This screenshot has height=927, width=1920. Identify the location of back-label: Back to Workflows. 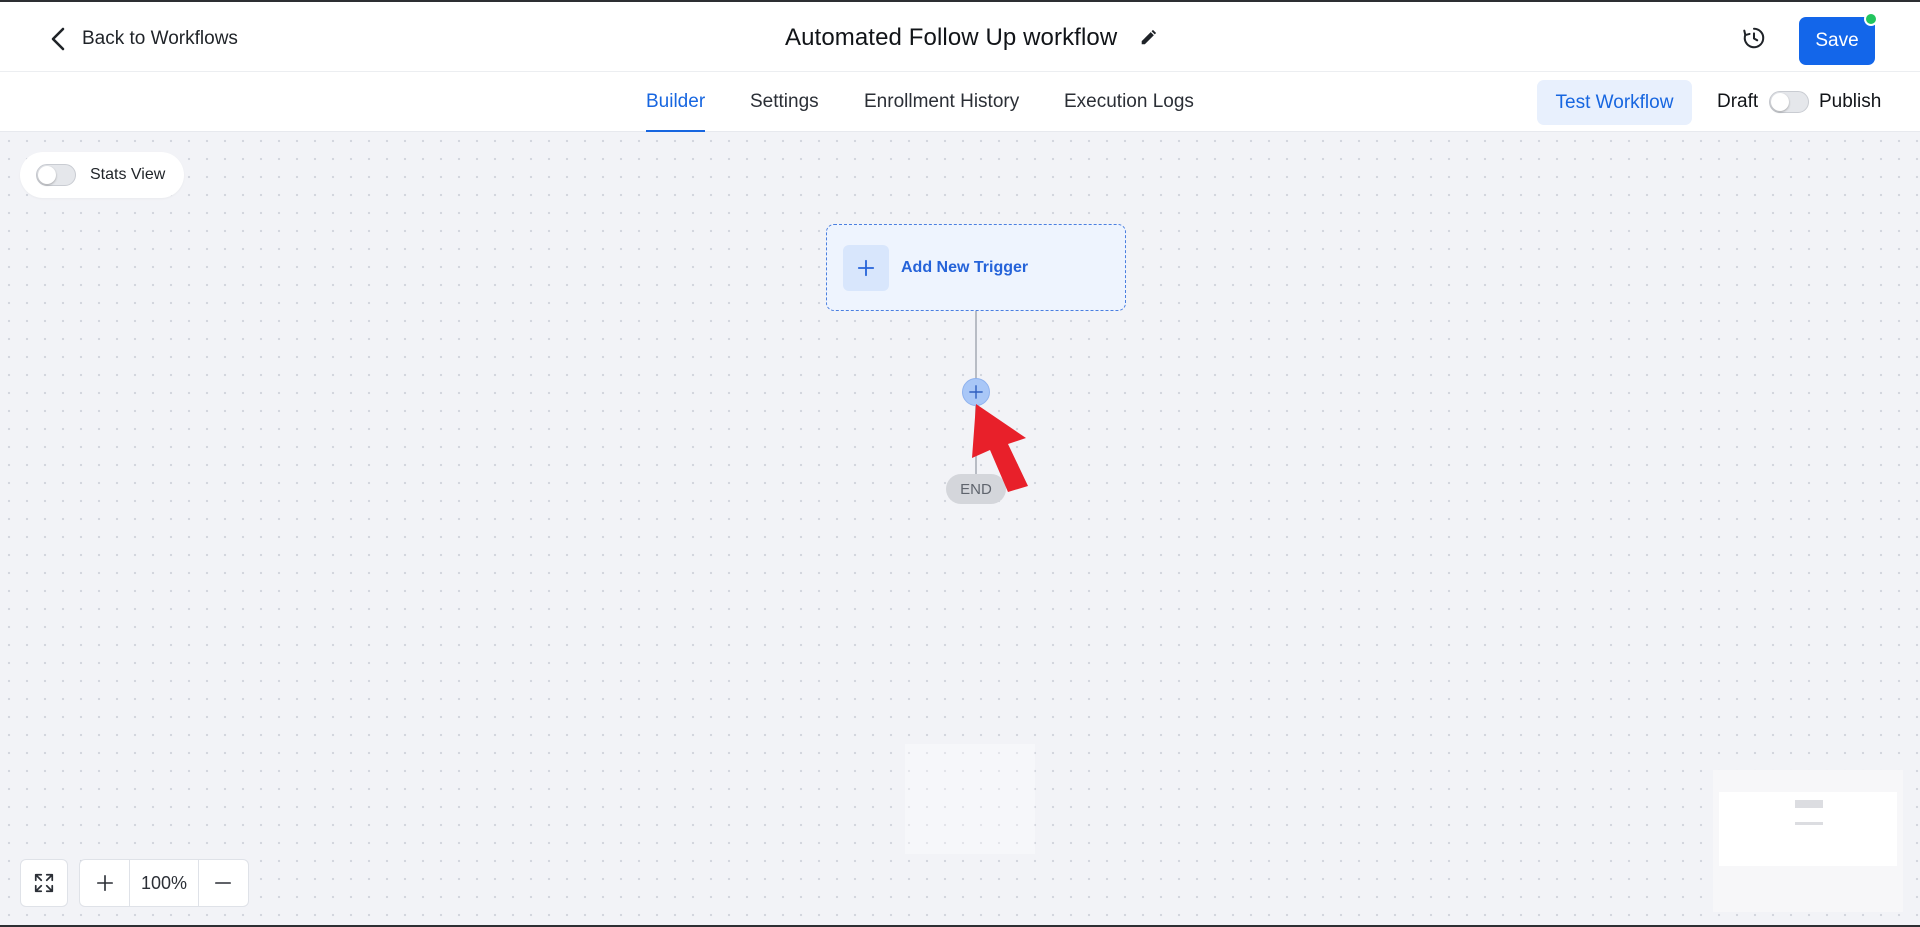
(160, 38).